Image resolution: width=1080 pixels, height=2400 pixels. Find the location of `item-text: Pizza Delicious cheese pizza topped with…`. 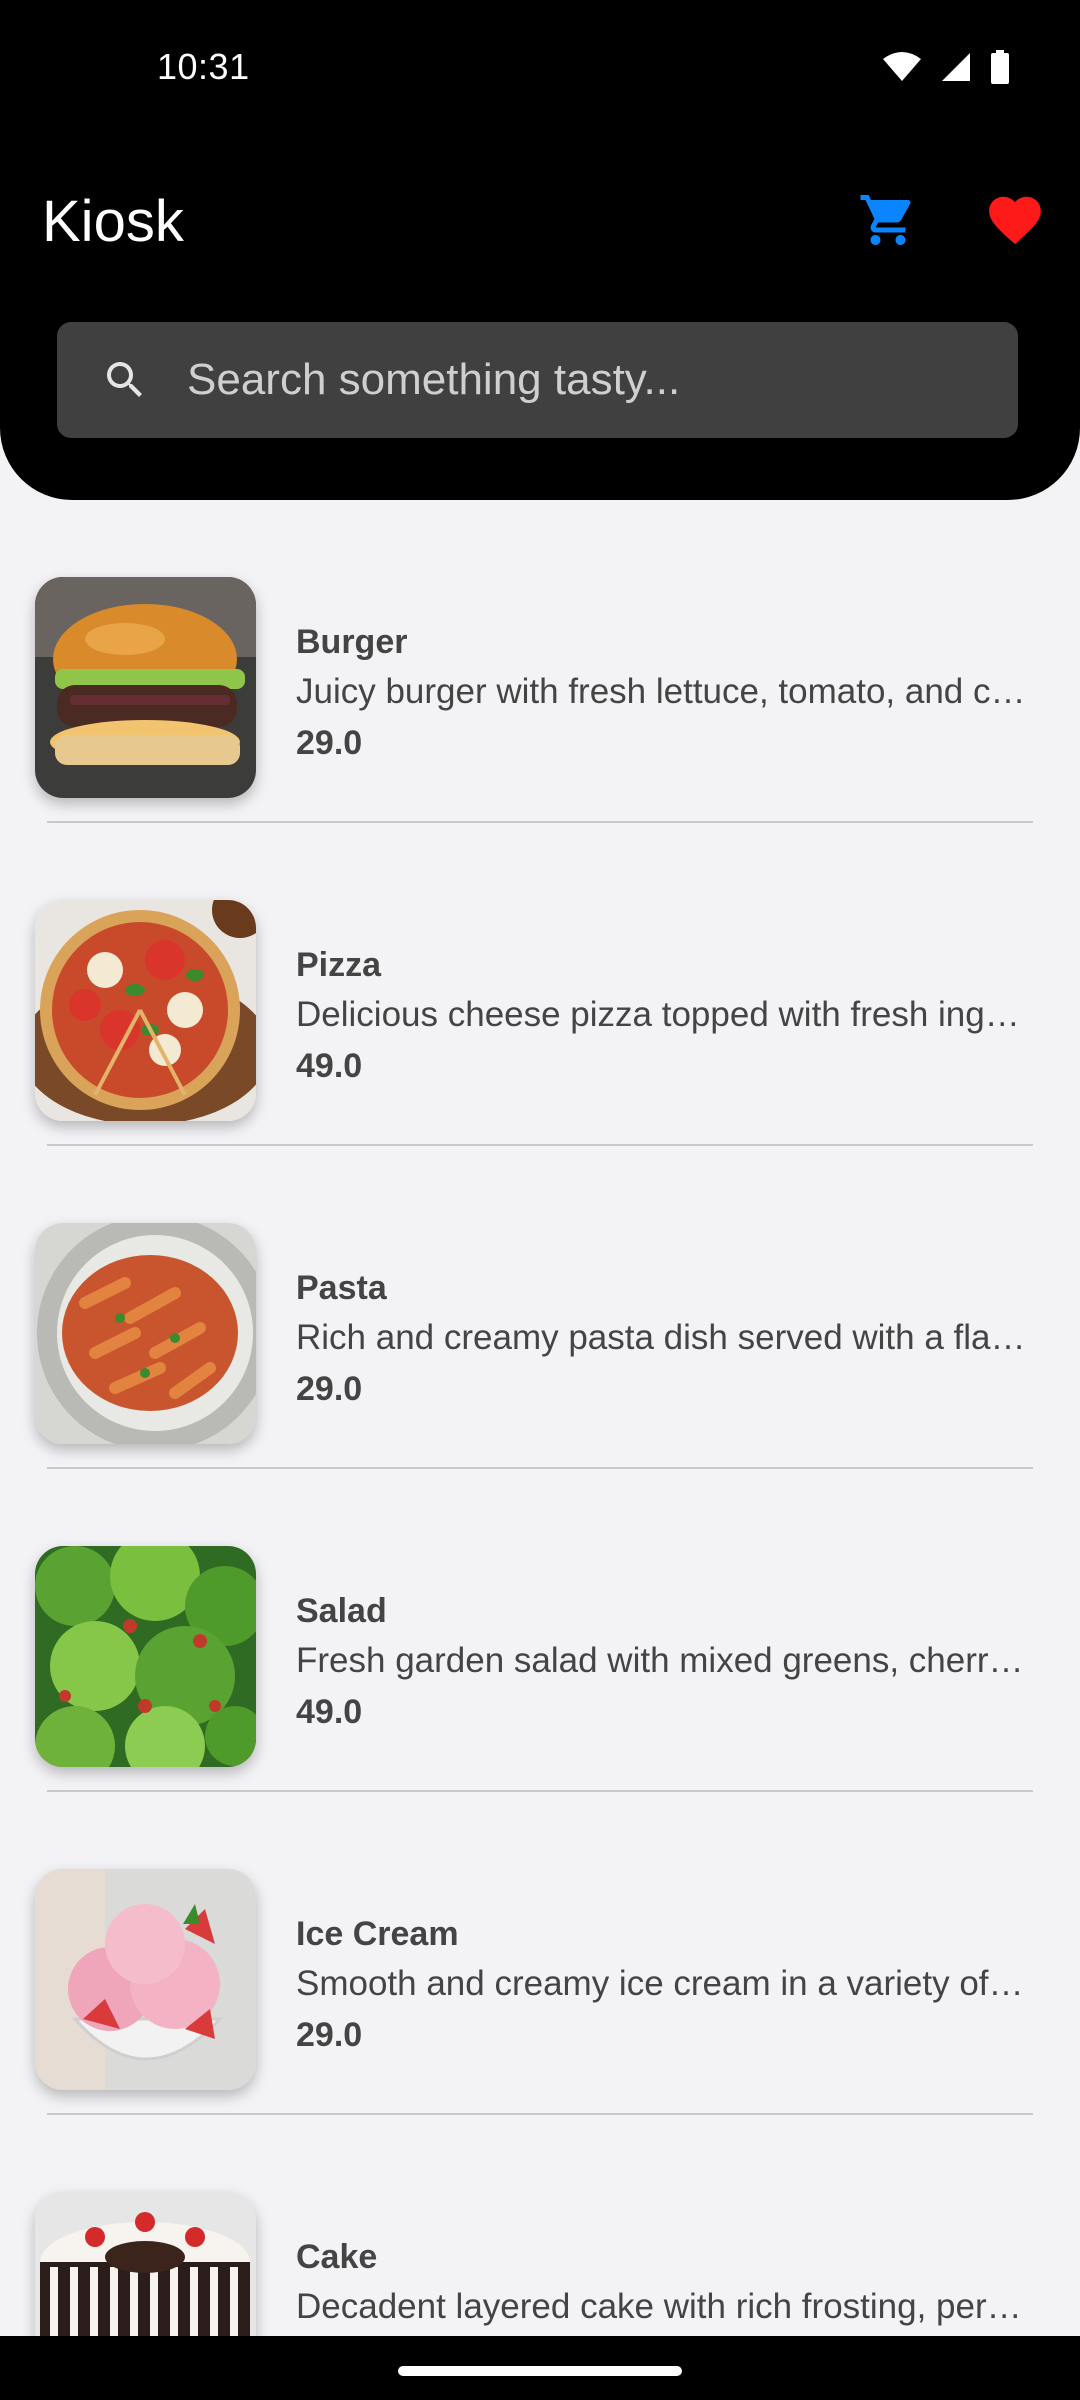

item-text: Pizza Delicious cheese pizza topped with… is located at coordinates (676, 1016).